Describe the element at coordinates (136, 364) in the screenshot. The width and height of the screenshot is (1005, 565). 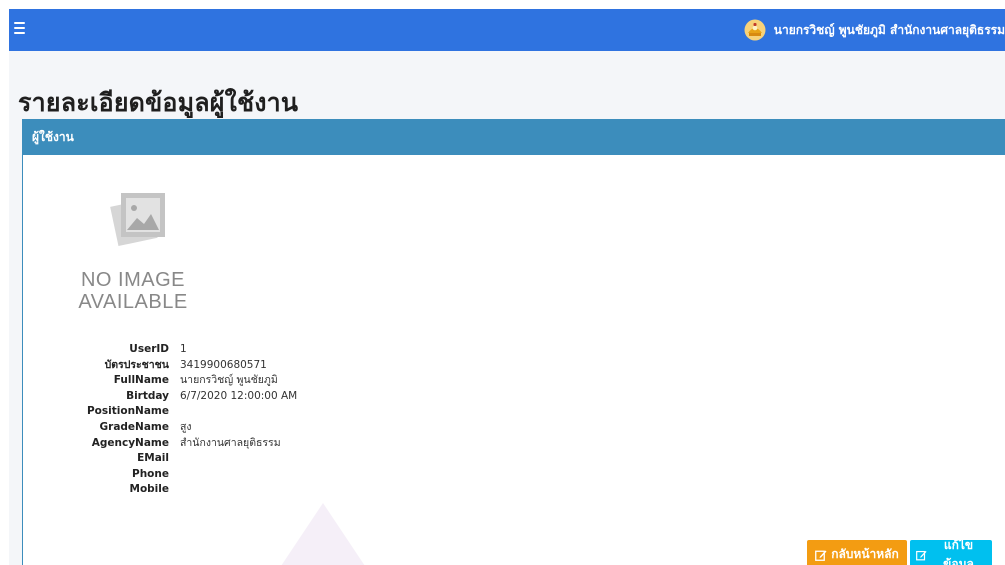
I see `info-label: บัตรประชาชน` at that location.